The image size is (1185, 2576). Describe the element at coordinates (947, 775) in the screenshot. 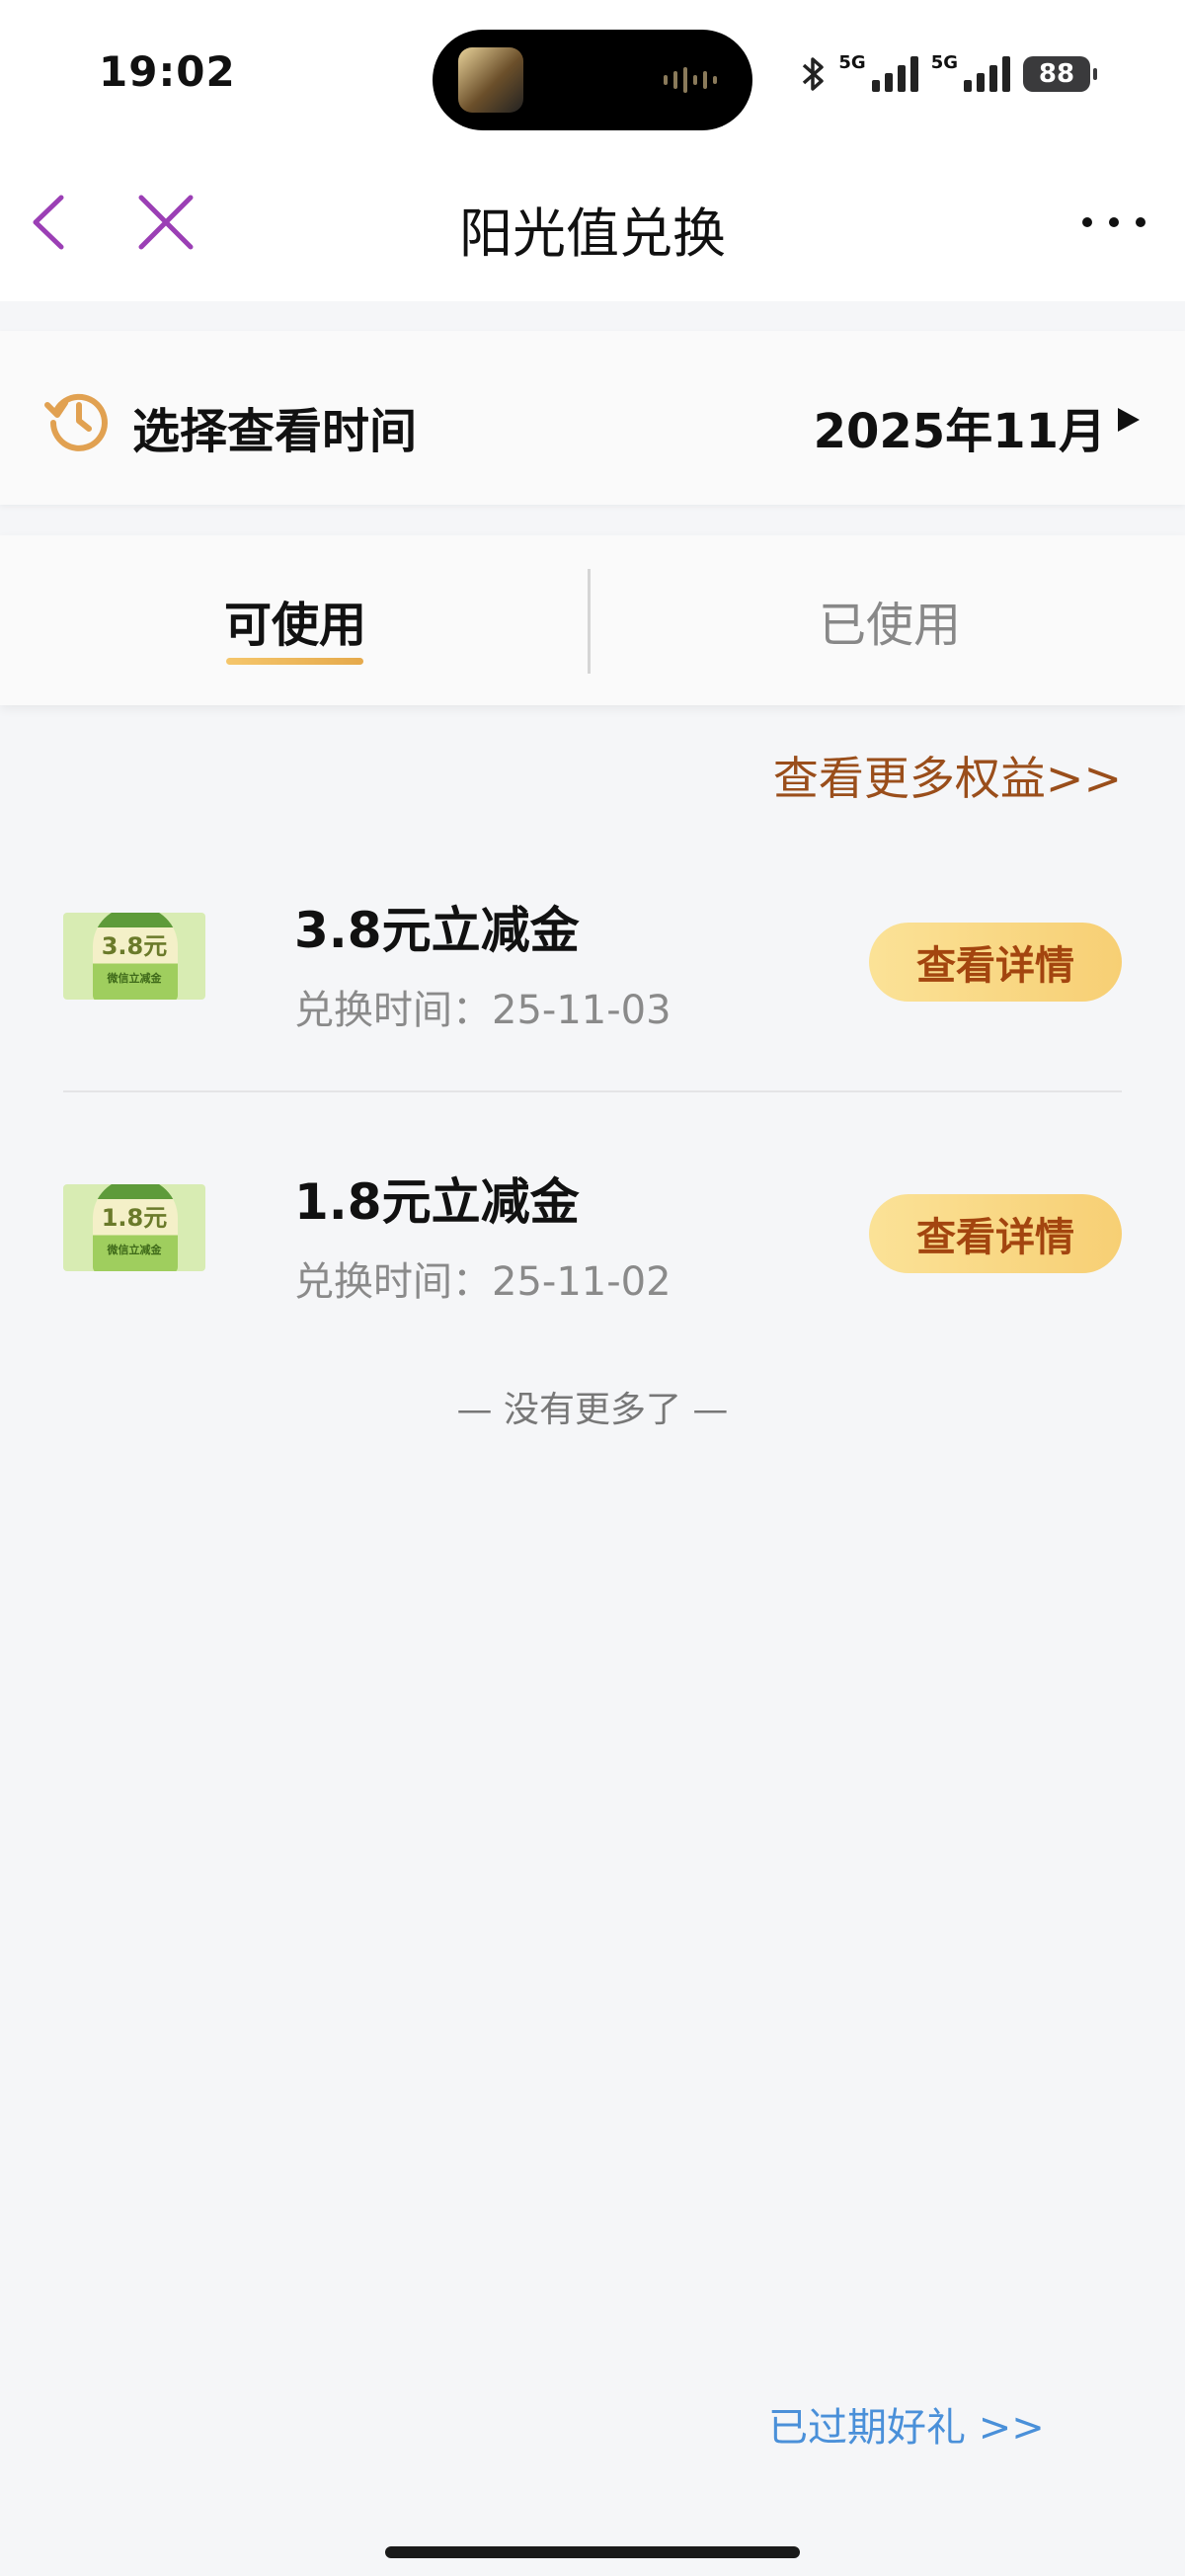

I see `more-benefits-link: 查看更多权益>>` at that location.